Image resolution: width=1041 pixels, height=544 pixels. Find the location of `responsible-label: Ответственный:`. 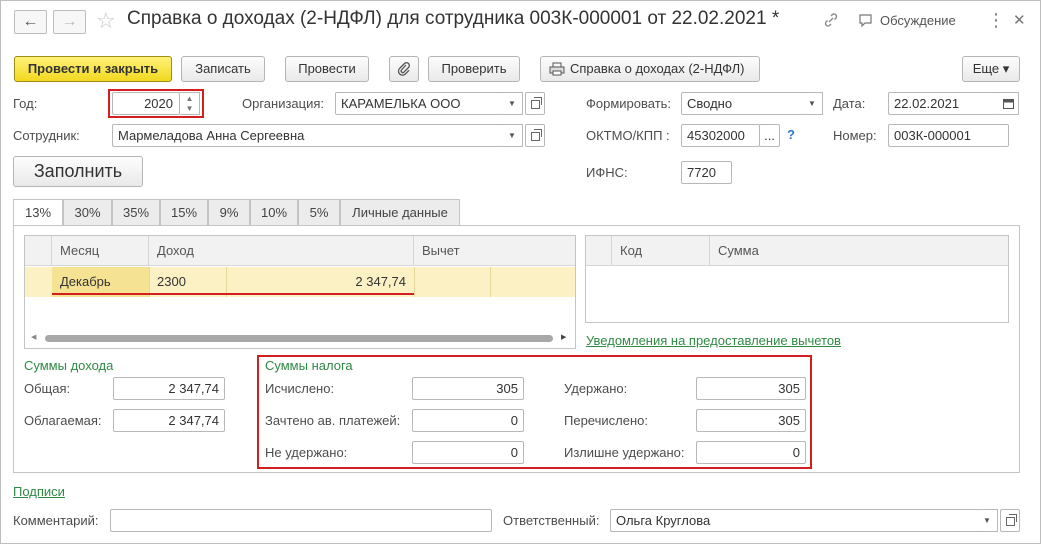

responsible-label: Ответственный: is located at coordinates (551, 520).